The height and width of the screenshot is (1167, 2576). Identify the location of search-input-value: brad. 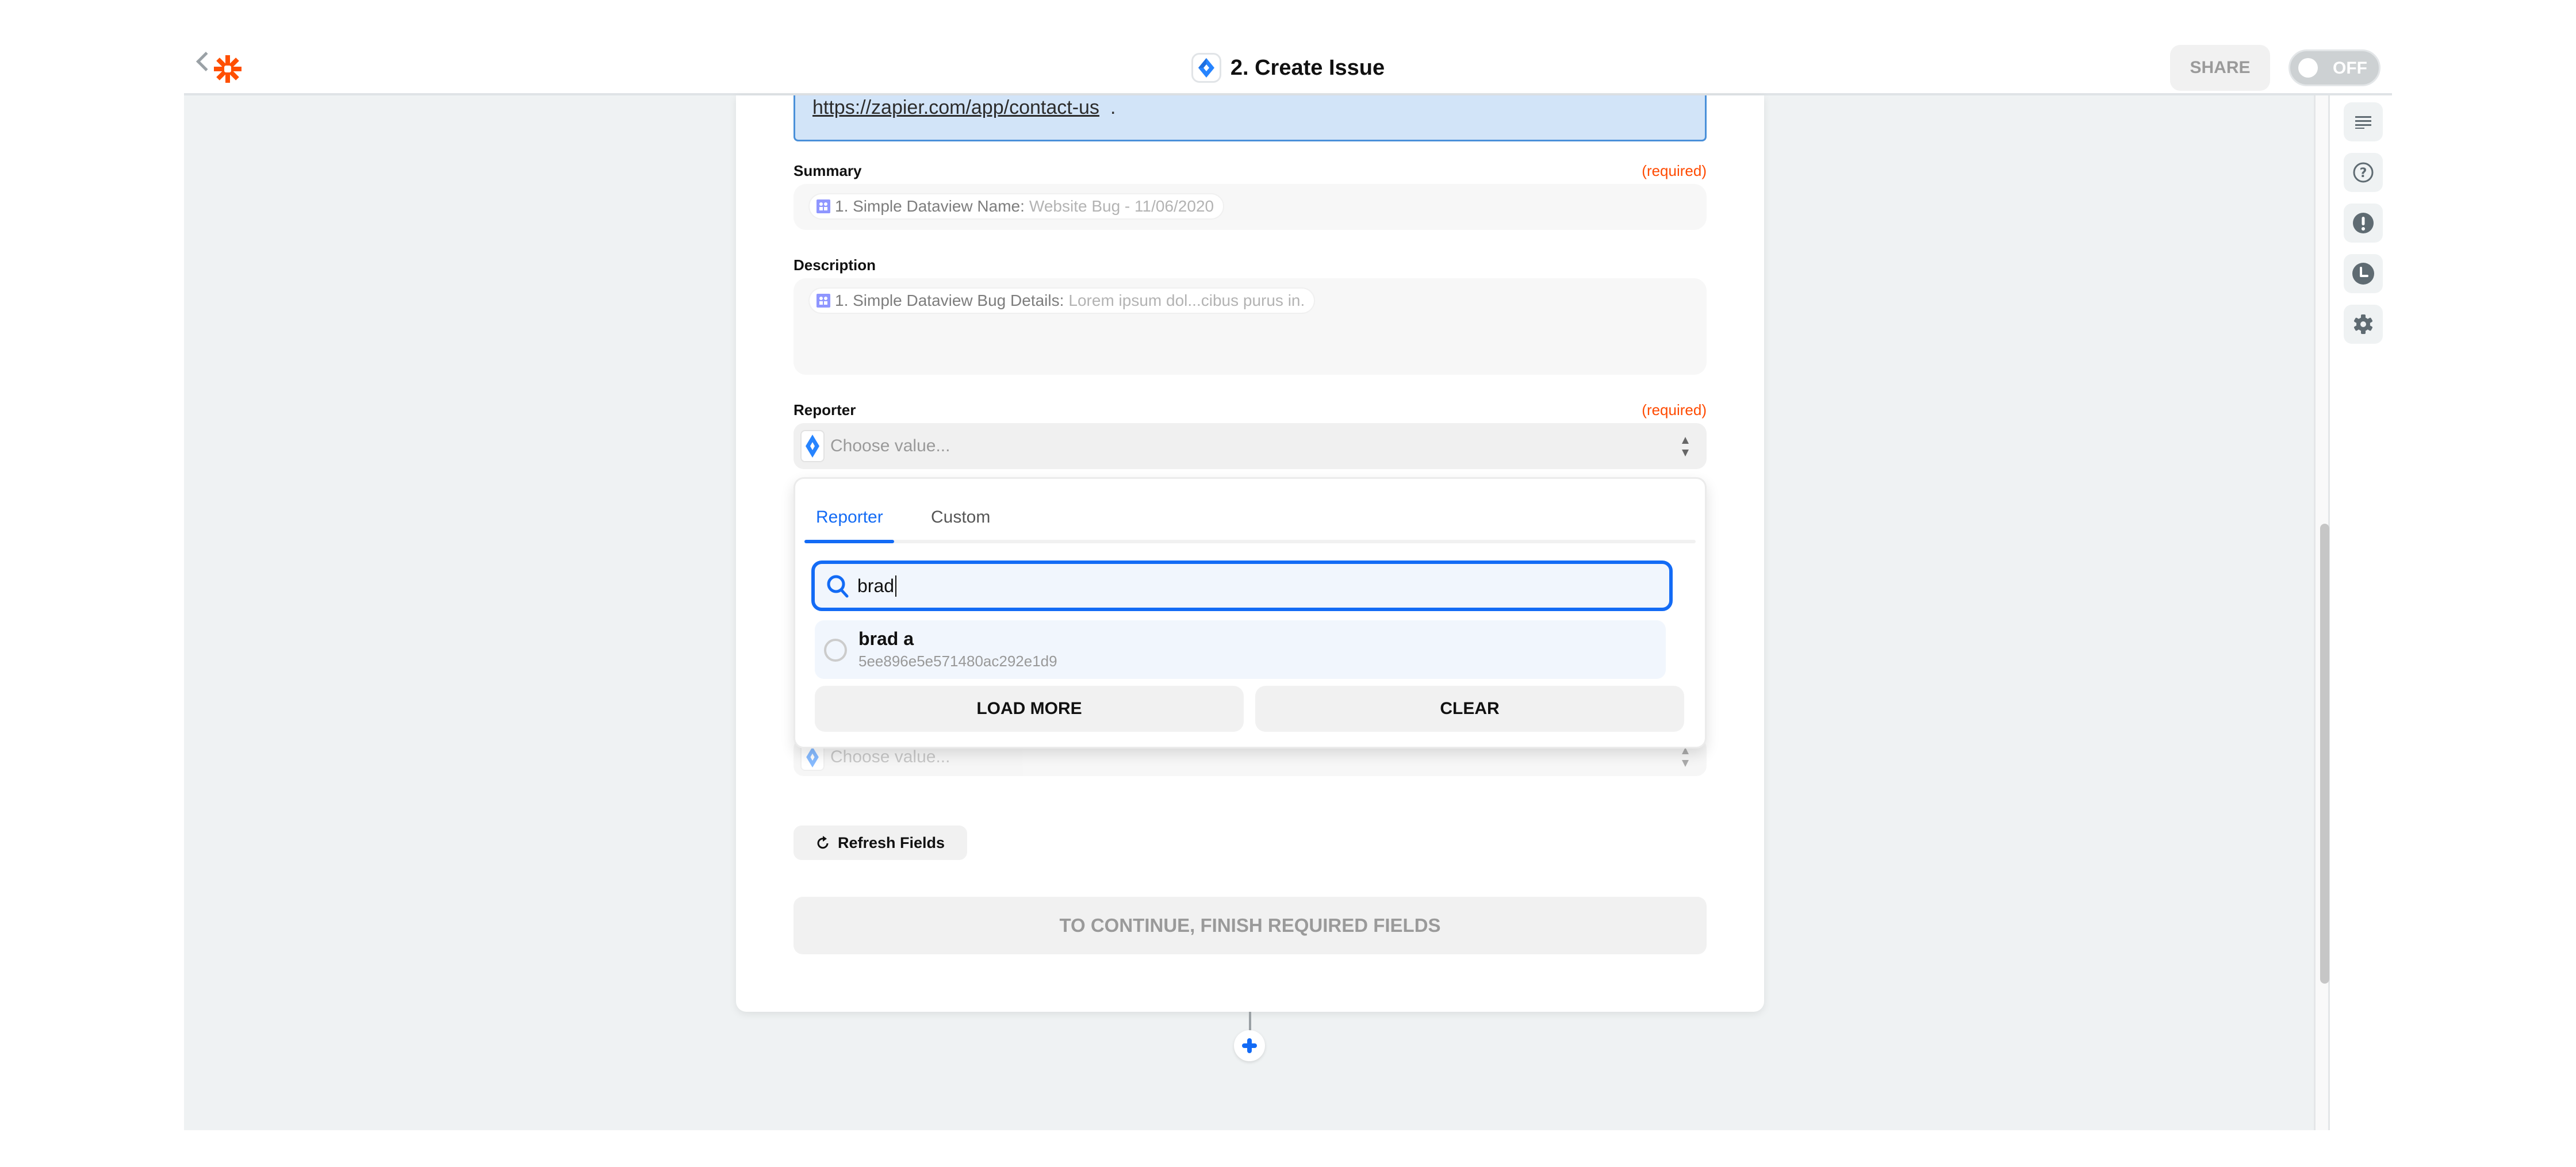
(877, 586).